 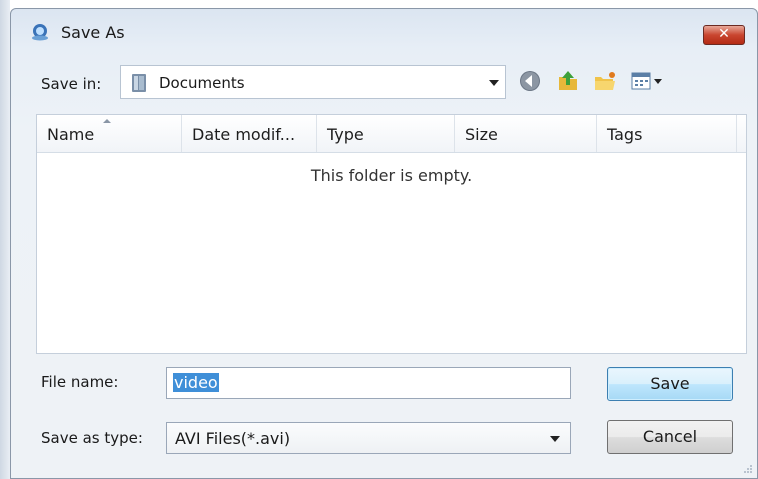 I want to click on save-button-label: Save, so click(x=670, y=383).